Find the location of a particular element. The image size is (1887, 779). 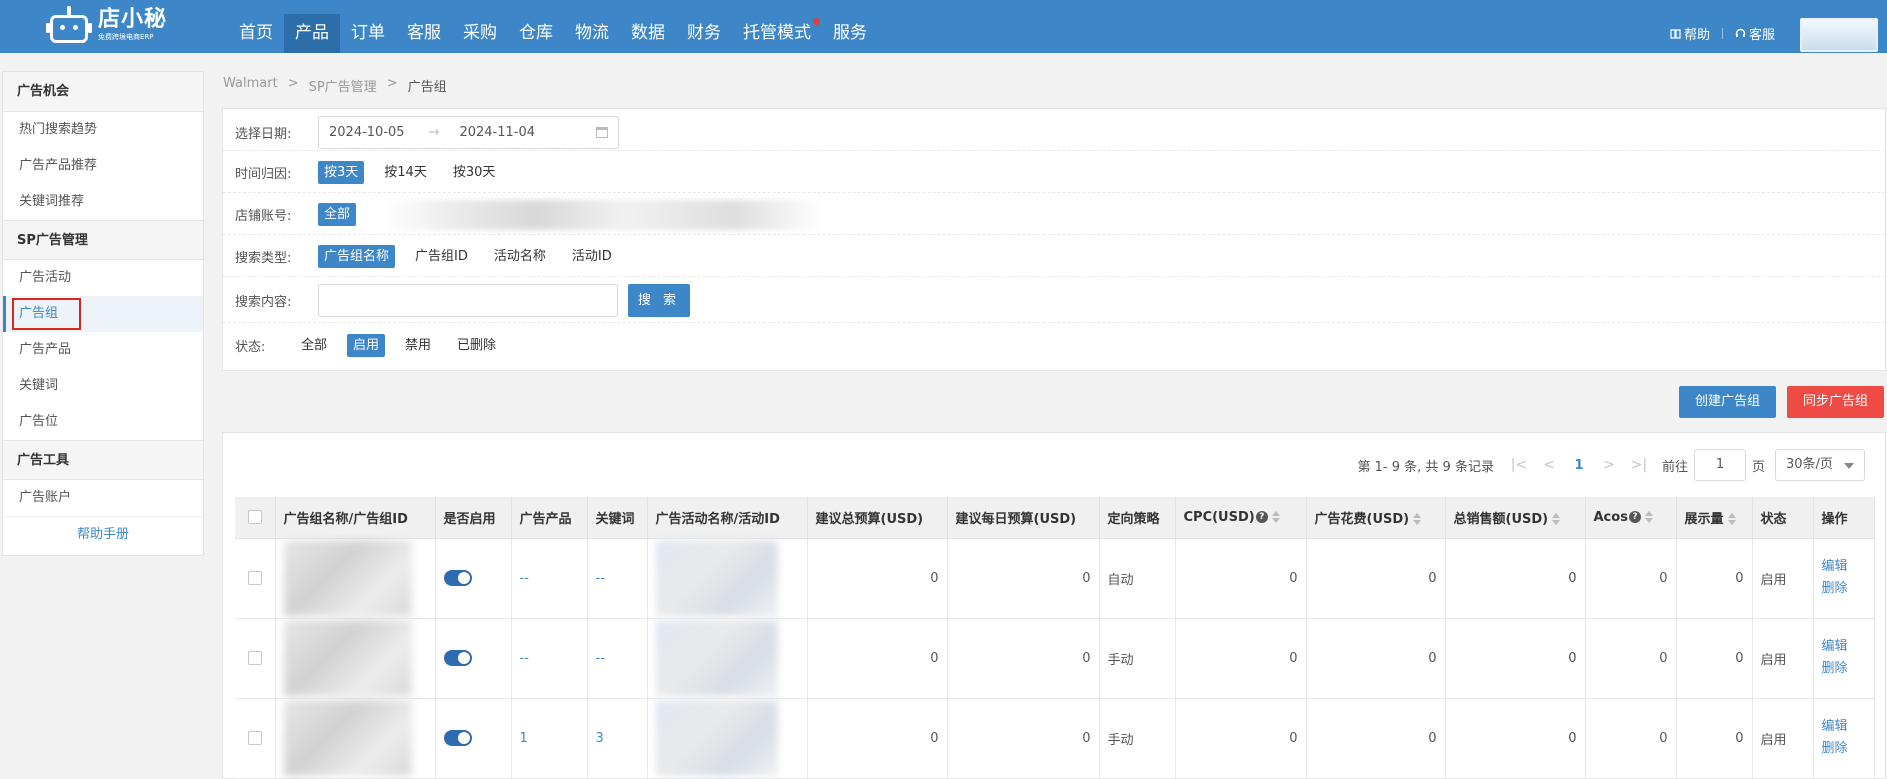

cpc-value: 0 is located at coordinates (1241, 578).